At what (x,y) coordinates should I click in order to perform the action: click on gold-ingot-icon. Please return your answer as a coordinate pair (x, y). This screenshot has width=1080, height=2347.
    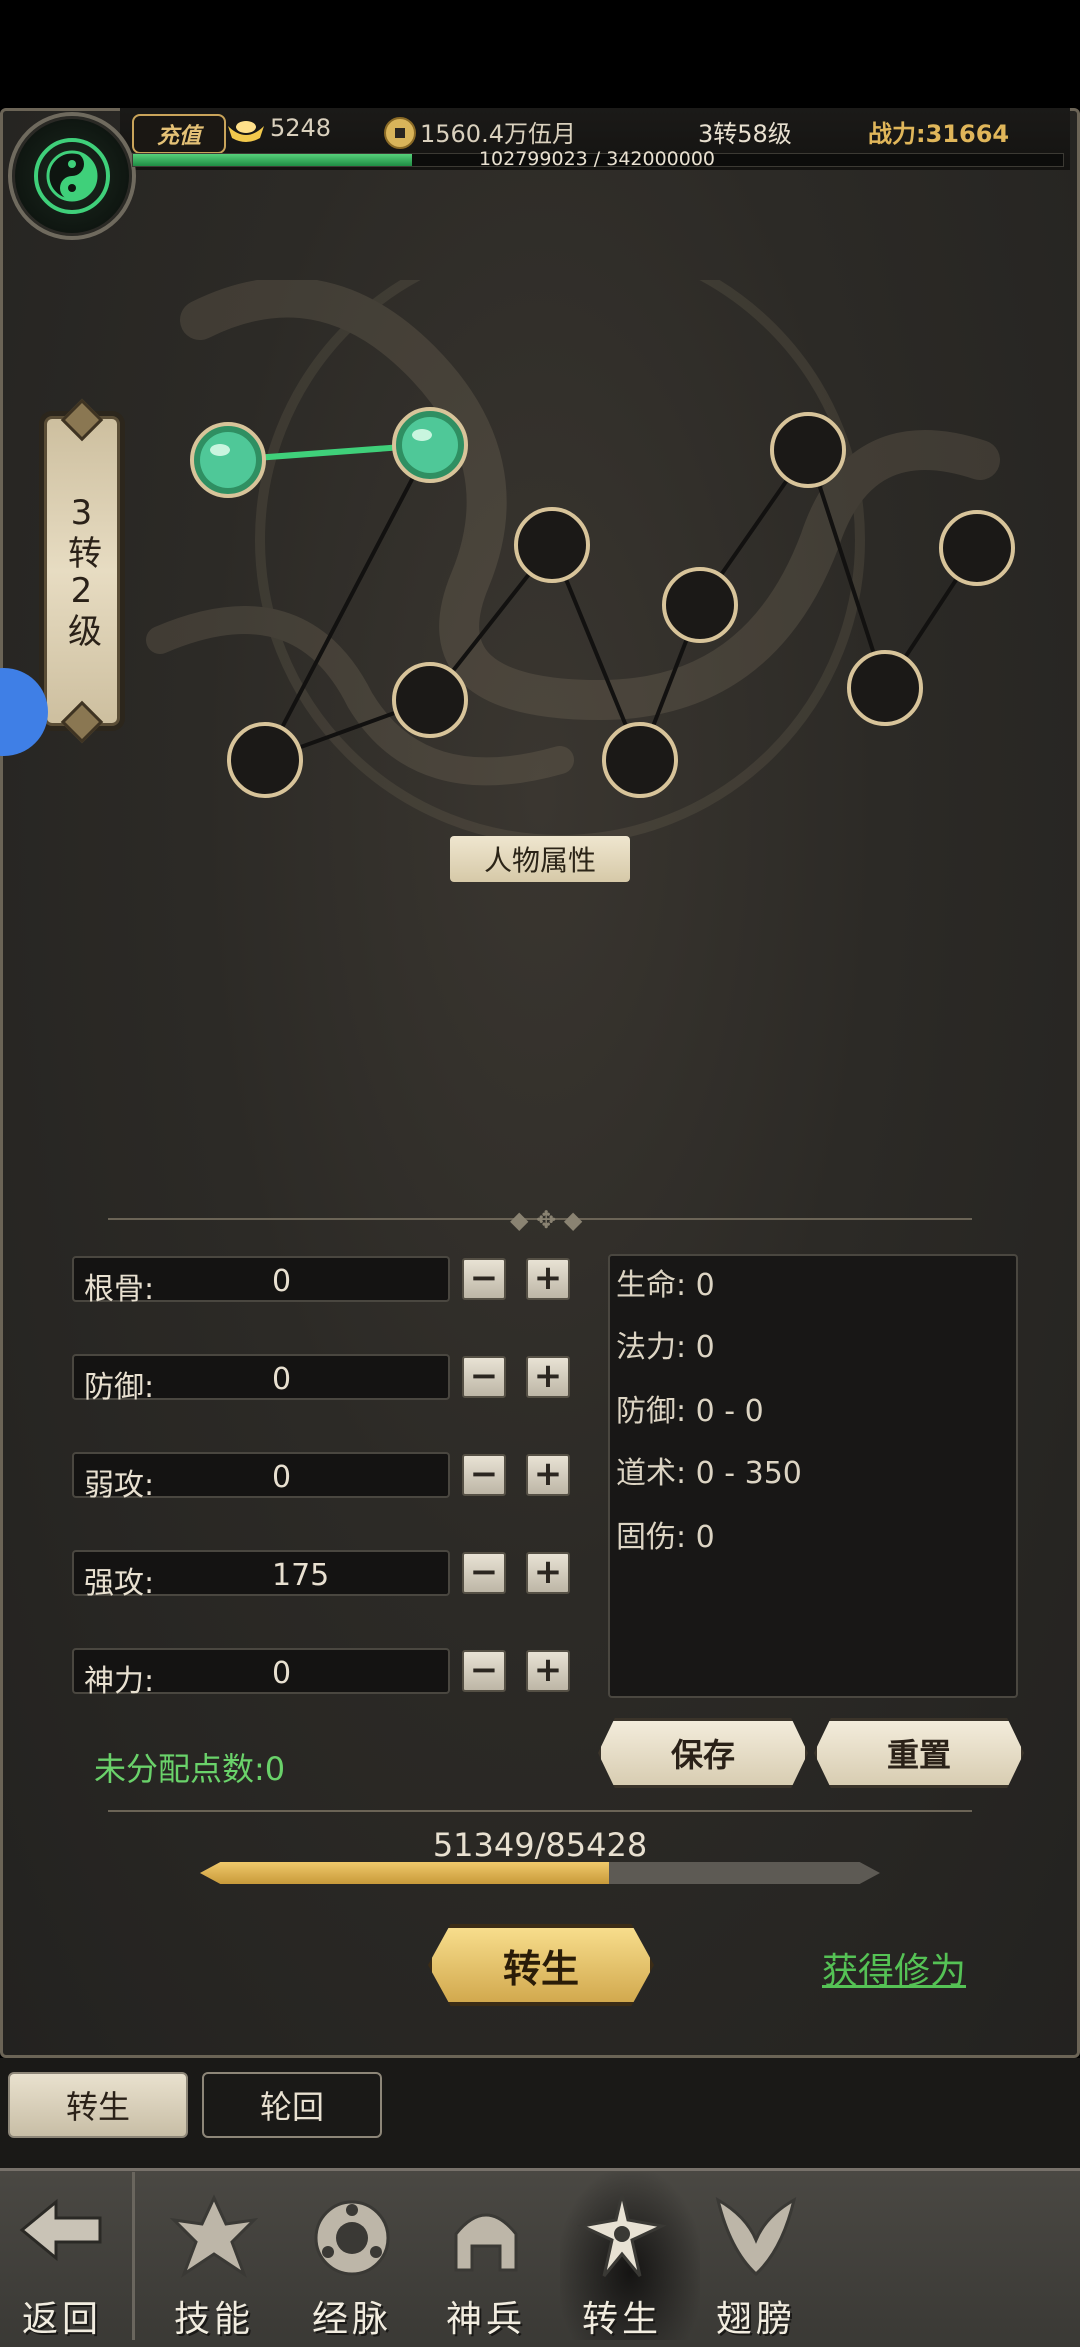
    Looking at the image, I should click on (246, 131).